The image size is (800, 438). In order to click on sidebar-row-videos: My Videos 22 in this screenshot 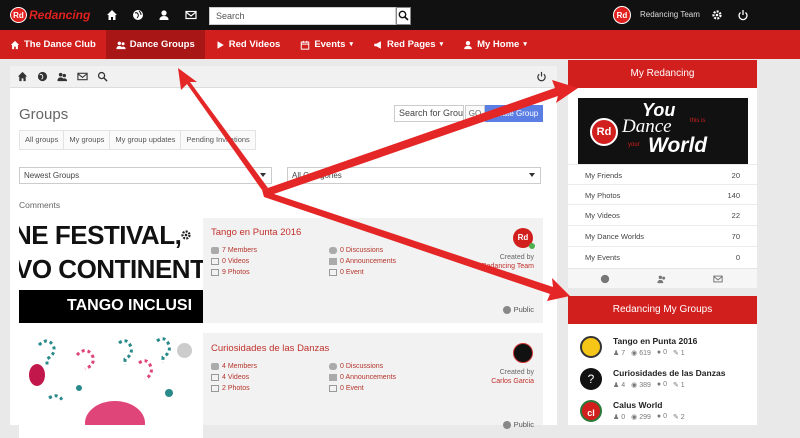, I will do `click(662, 214)`.